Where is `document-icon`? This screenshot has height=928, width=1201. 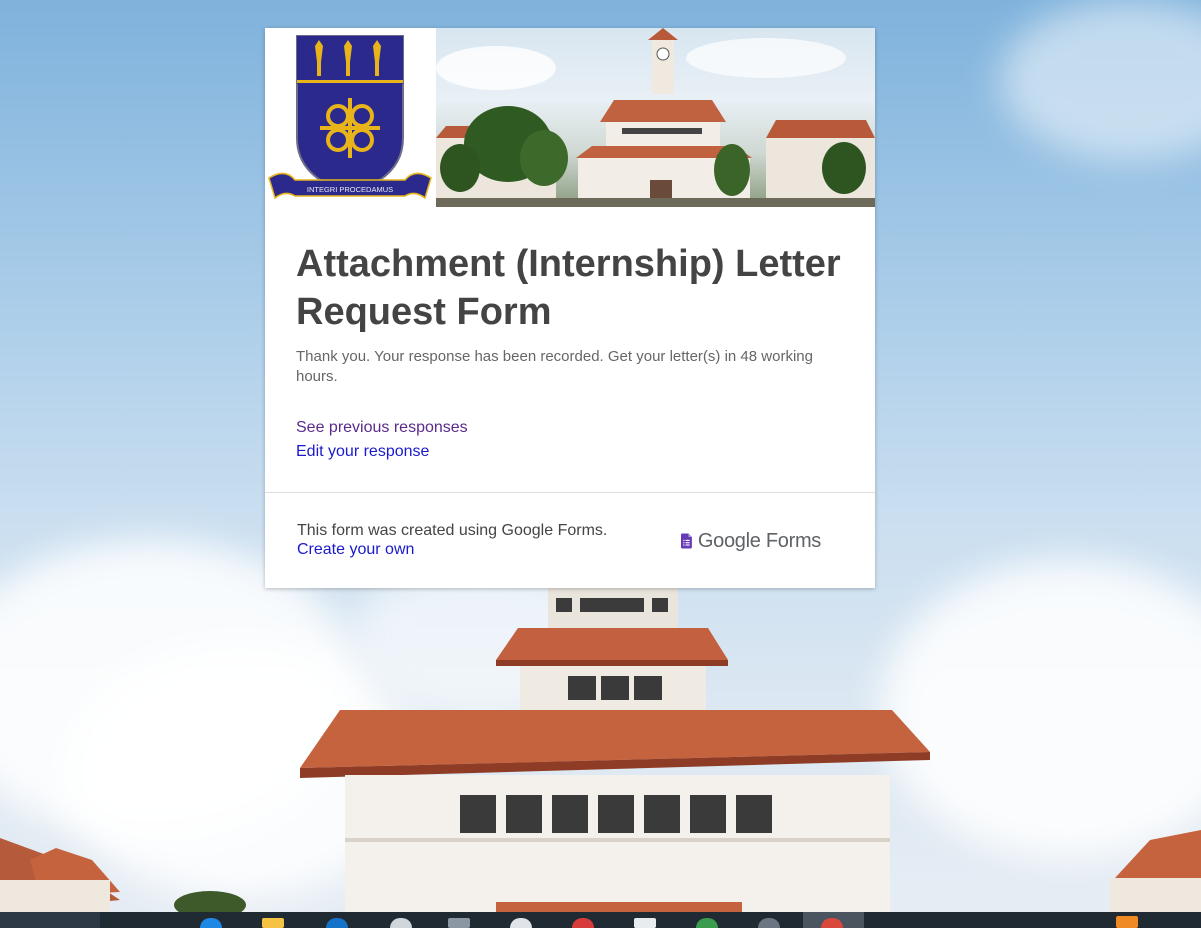 document-icon is located at coordinates (645, 923).